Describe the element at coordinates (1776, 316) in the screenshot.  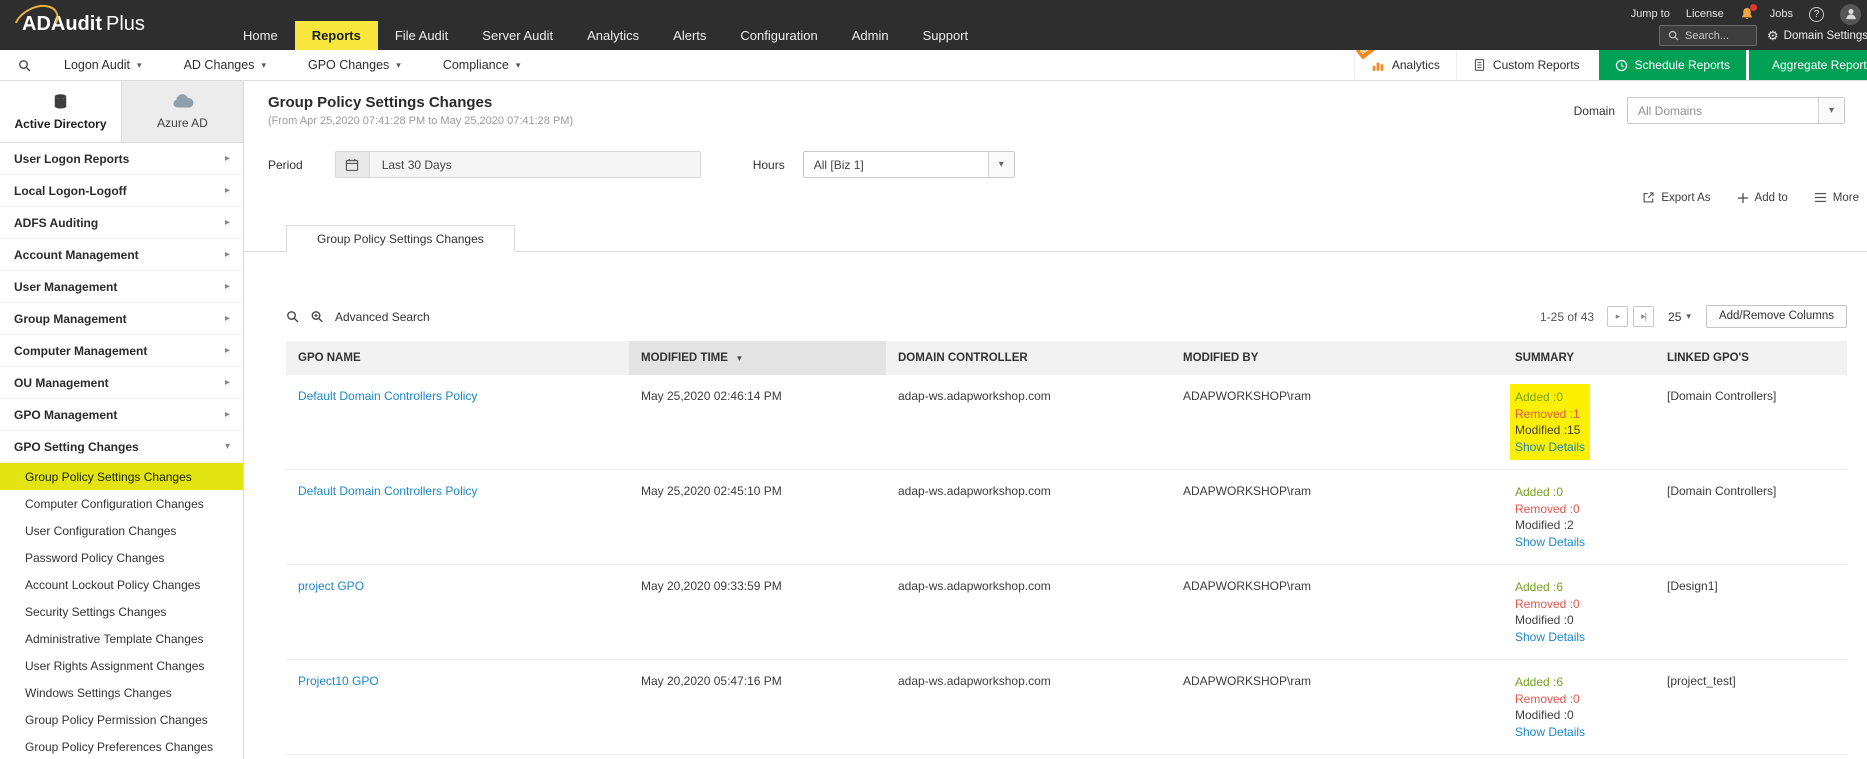
I see `add-remove-columns-button: Add/Remove Columns` at that location.